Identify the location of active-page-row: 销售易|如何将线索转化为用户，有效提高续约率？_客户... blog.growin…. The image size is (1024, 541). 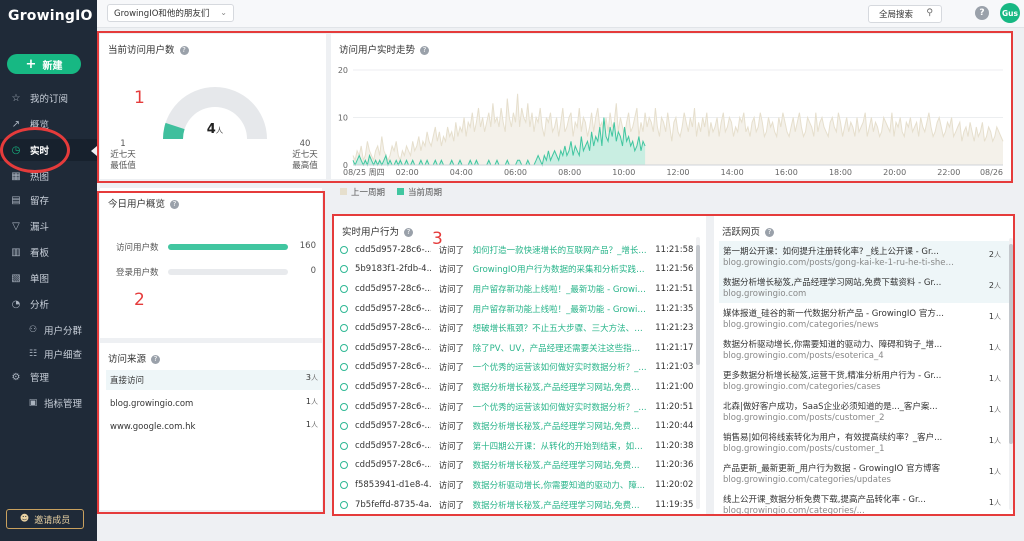
(864, 442).